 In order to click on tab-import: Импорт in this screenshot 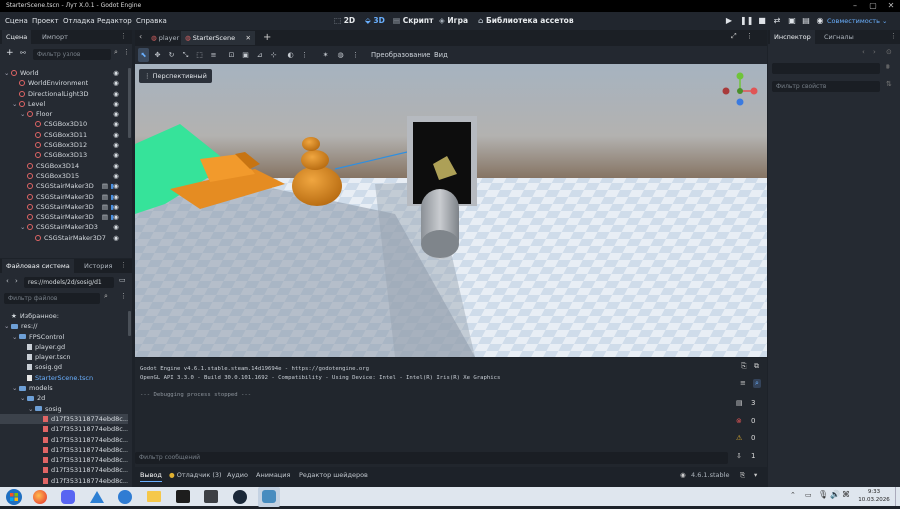, I will do `click(55, 37)`.